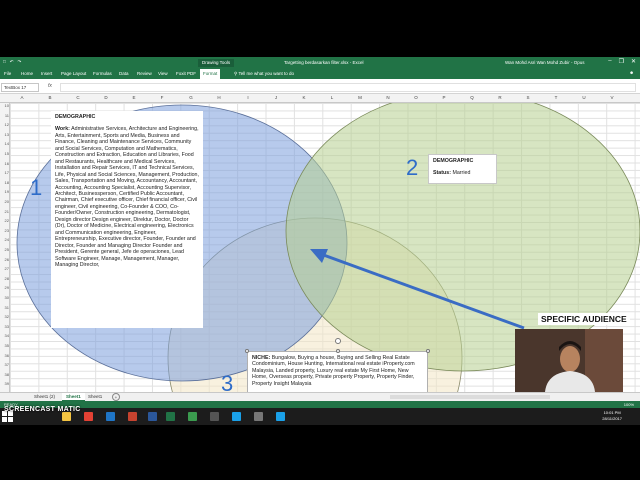 This screenshot has width=640, height=480. I want to click on row-header: 16, so click(4, 163).